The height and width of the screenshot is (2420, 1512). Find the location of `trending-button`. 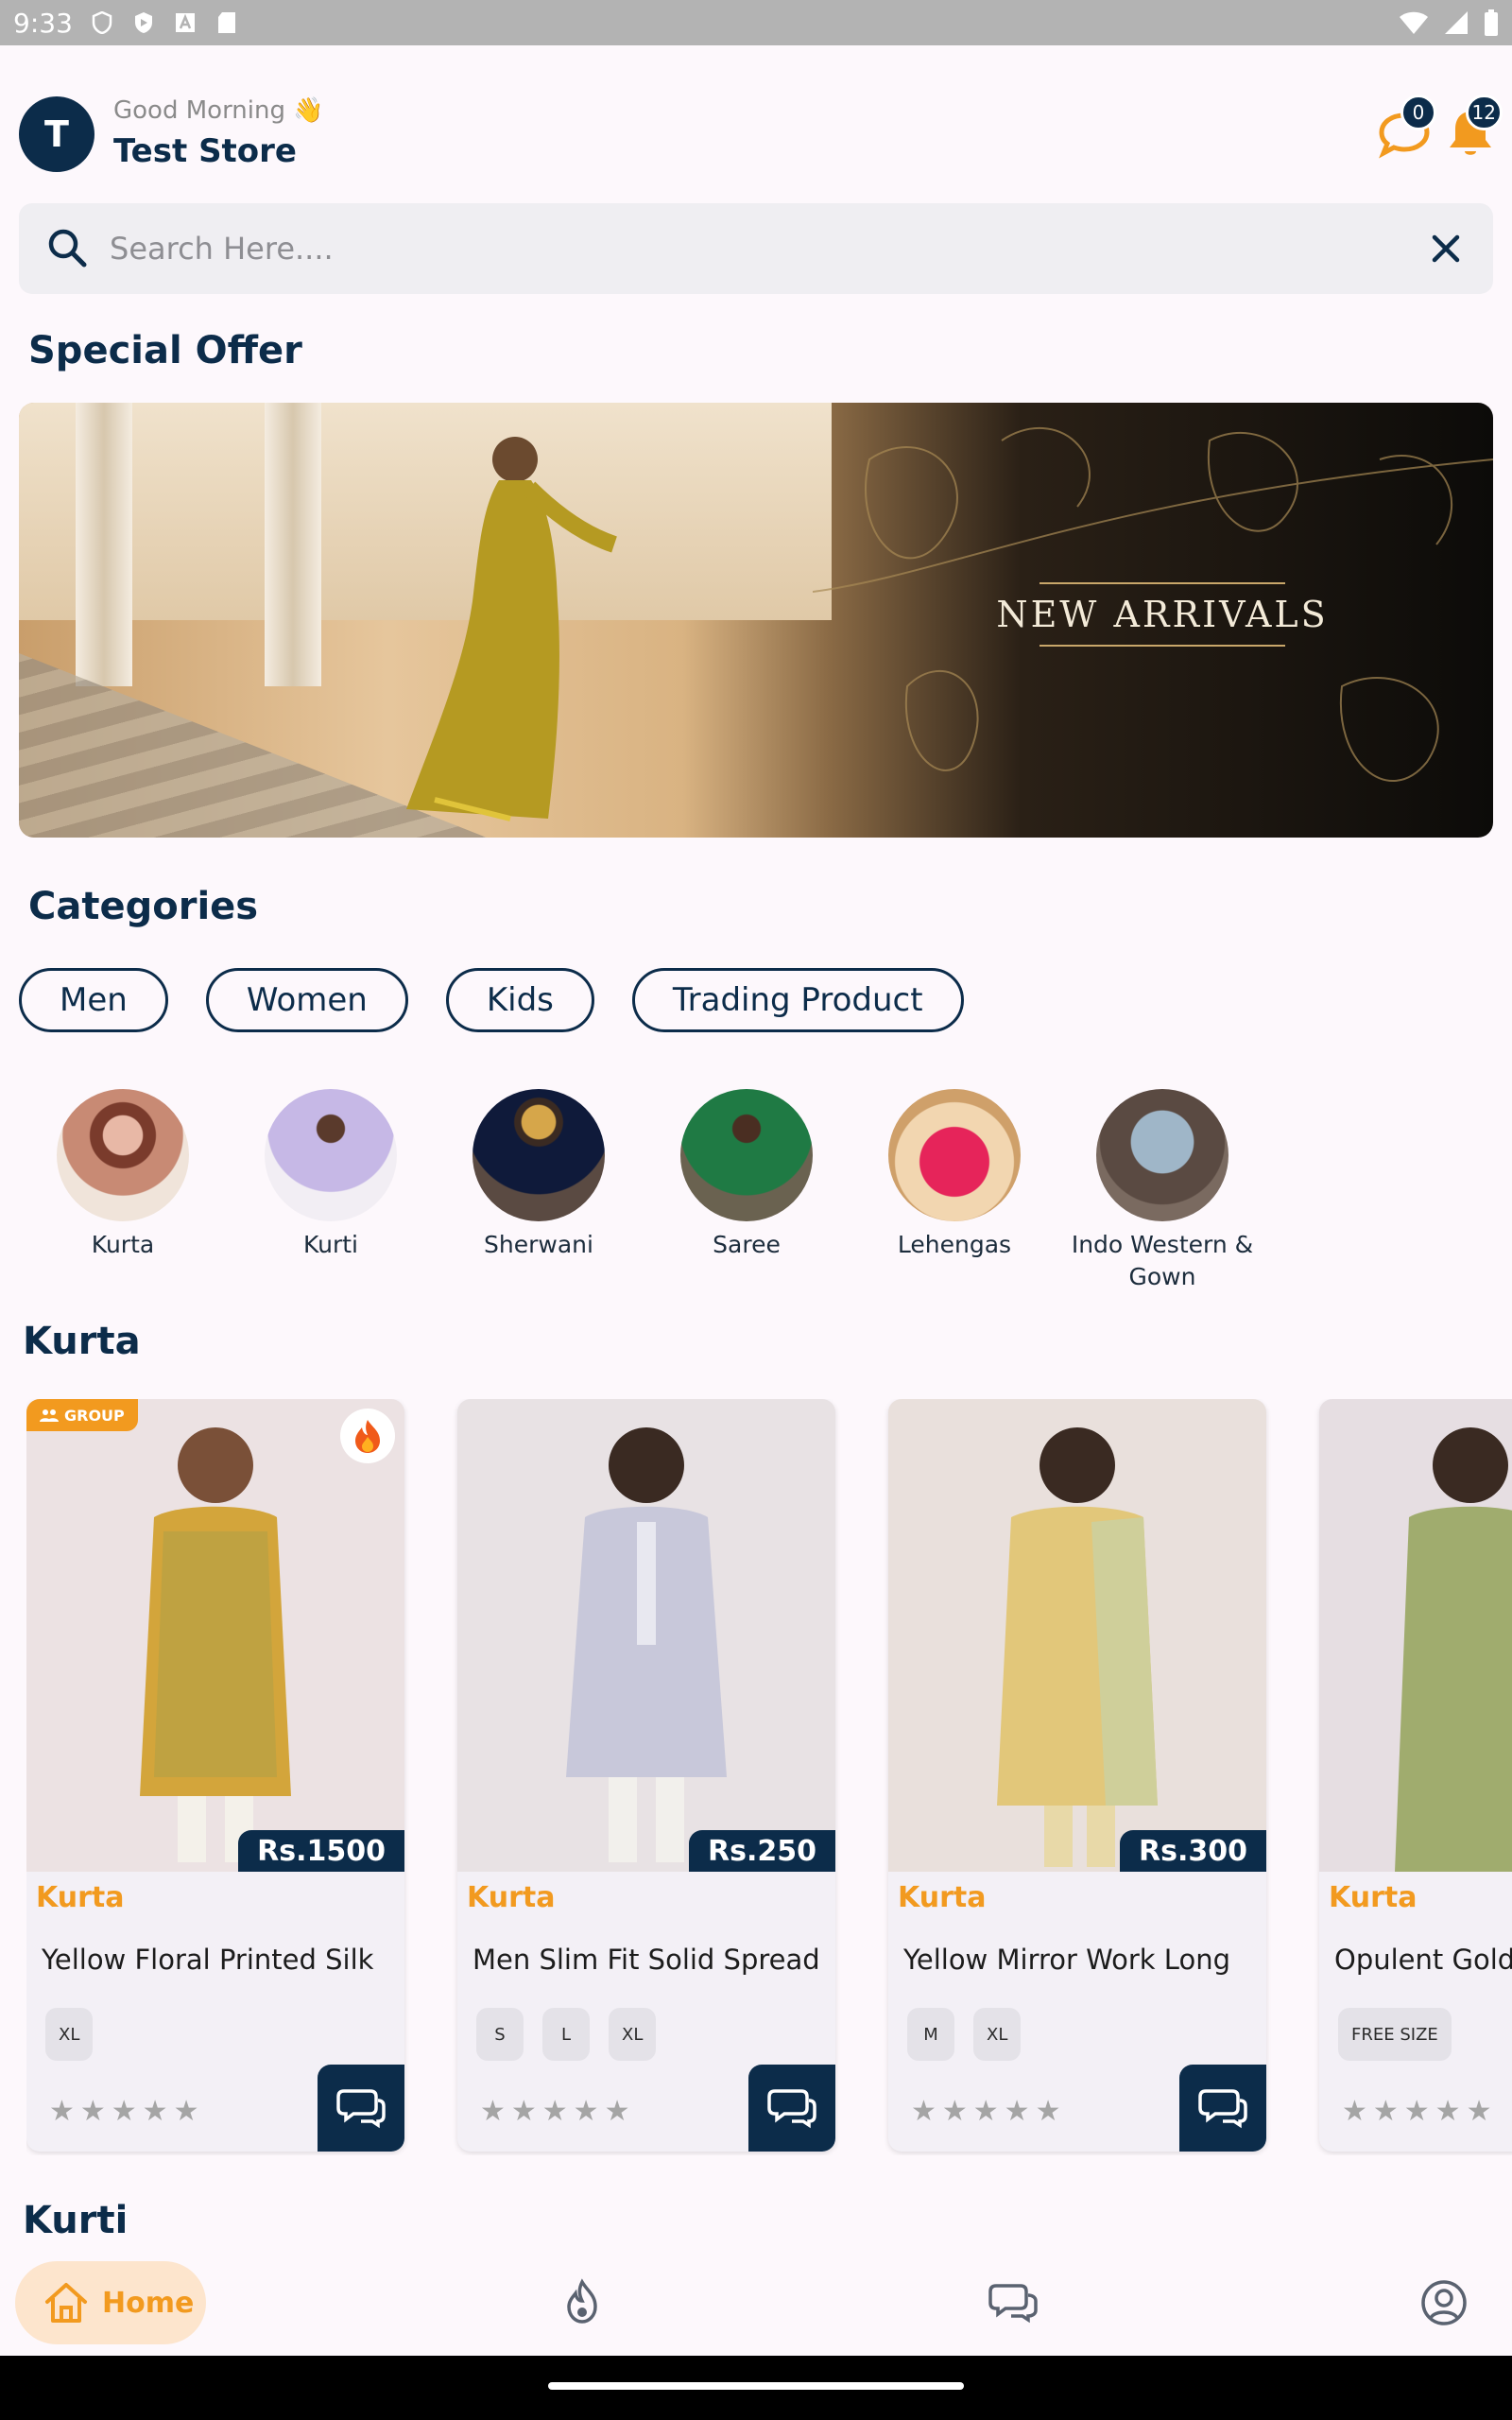

trending-button is located at coordinates (367, 1436).